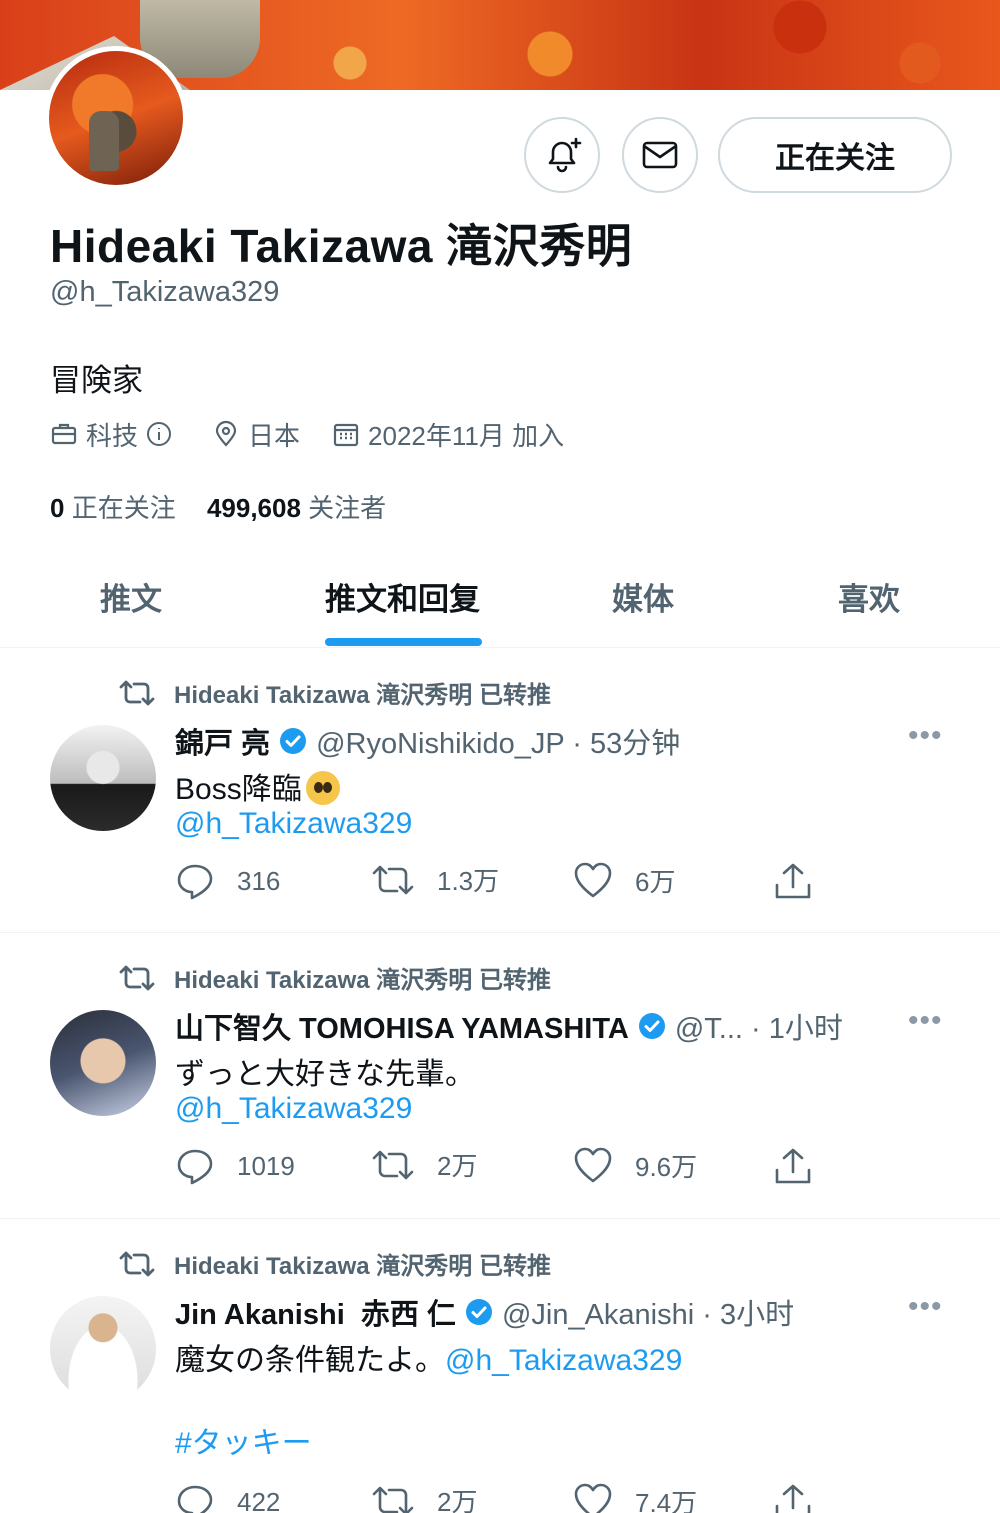 The width and height of the screenshot is (1000, 1513). I want to click on tab-media: 媒体, so click(643, 596).